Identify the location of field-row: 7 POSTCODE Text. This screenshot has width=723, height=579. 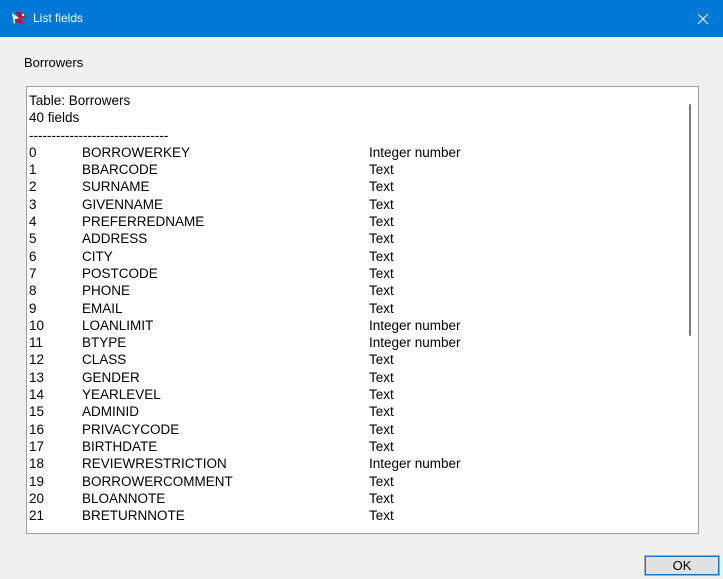
(354, 273).